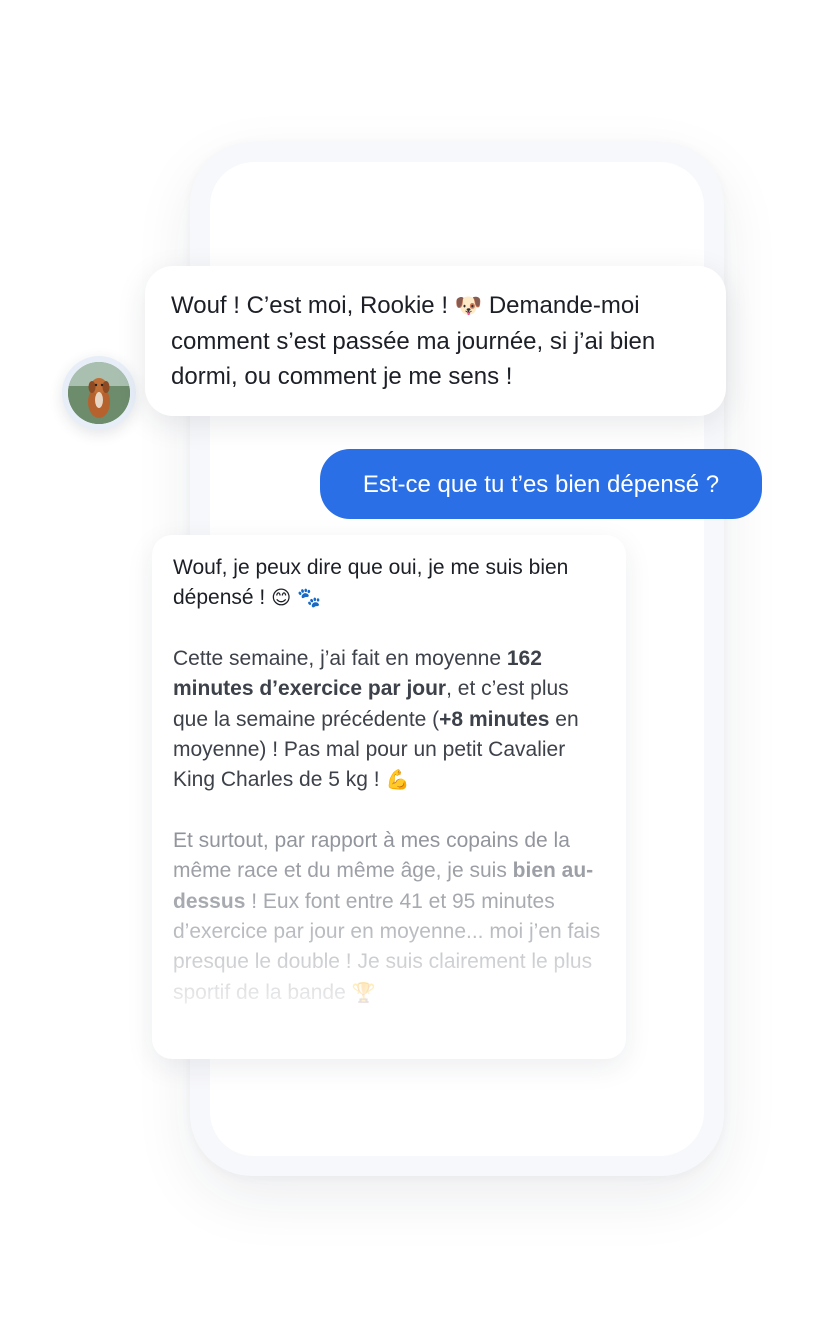  I want to click on paw-emoji-icon: 🐾, so click(309, 598).